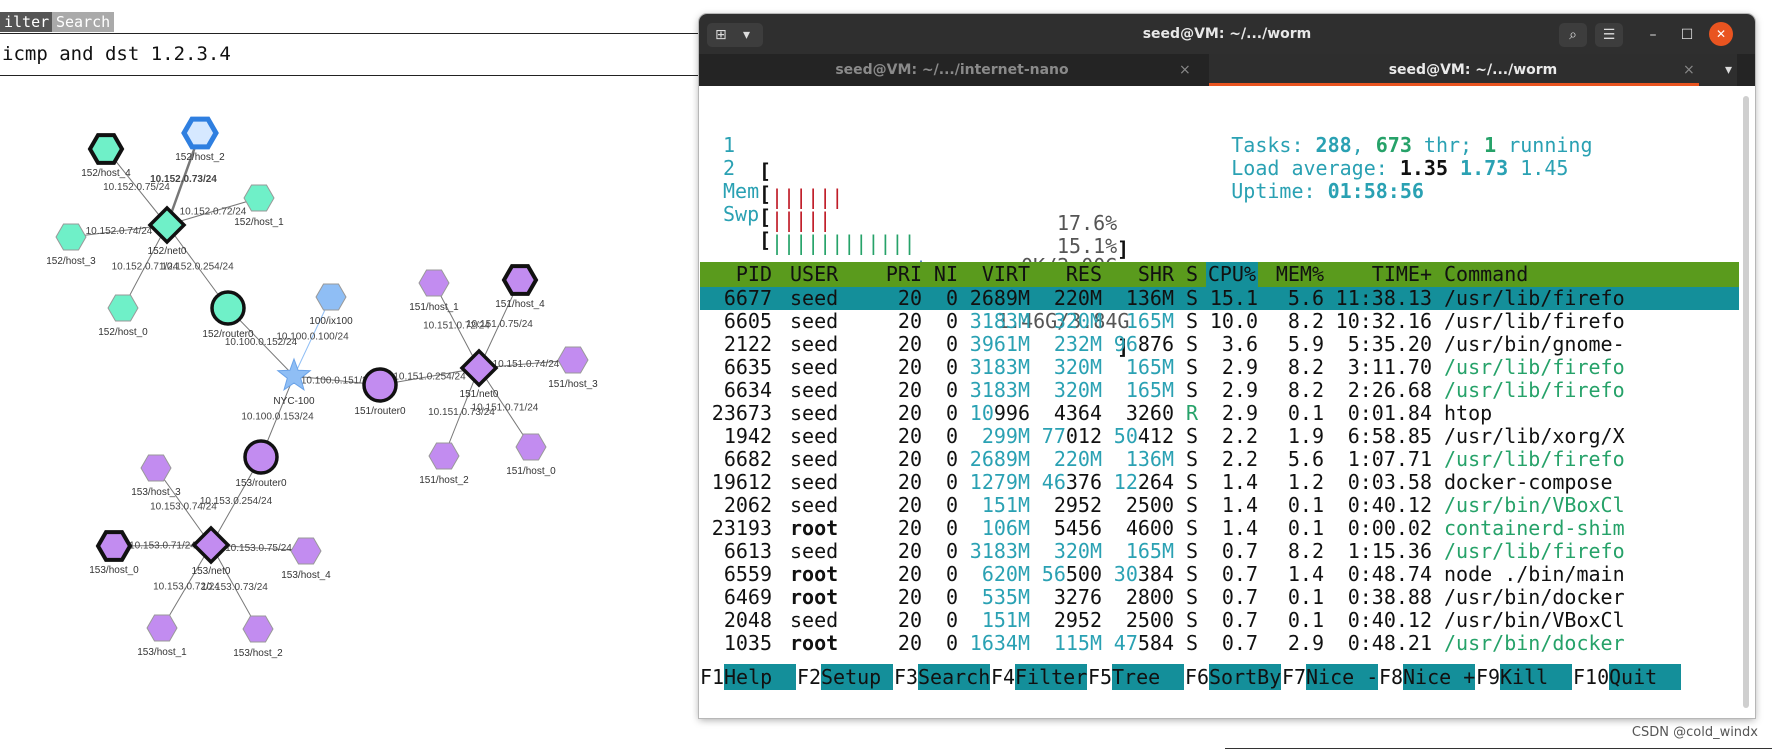 Image resolution: width=1772 pixels, height=751 pixels. I want to click on cell-command: docker-compose, so click(1528, 482).